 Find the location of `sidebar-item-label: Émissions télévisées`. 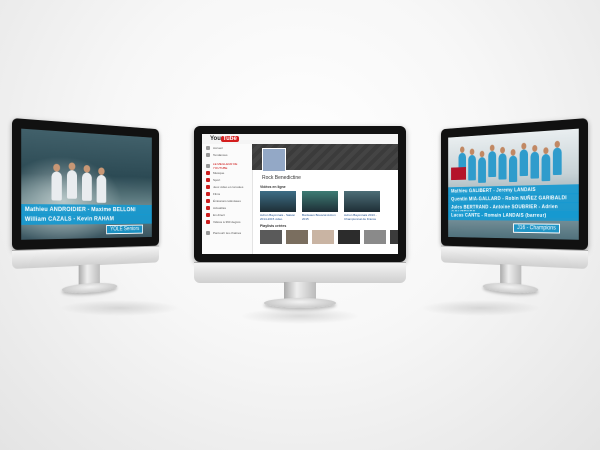

sidebar-item-label: Émissions télévisées is located at coordinates (227, 201).